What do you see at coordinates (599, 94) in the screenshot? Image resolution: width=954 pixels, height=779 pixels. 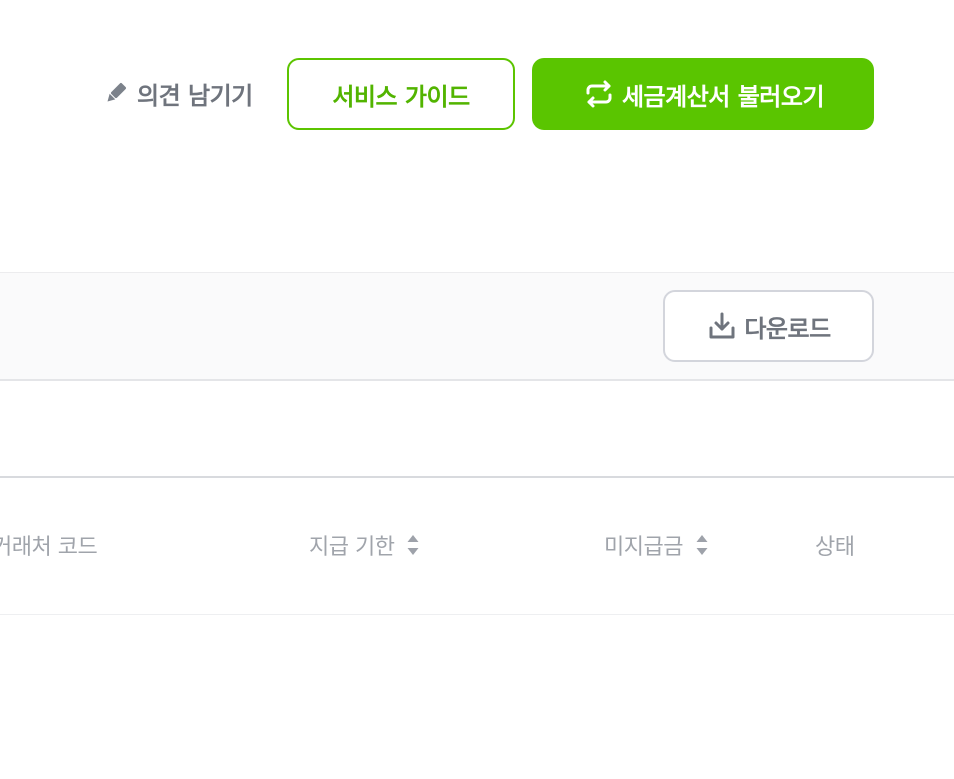 I see `sync-icon` at bounding box center [599, 94].